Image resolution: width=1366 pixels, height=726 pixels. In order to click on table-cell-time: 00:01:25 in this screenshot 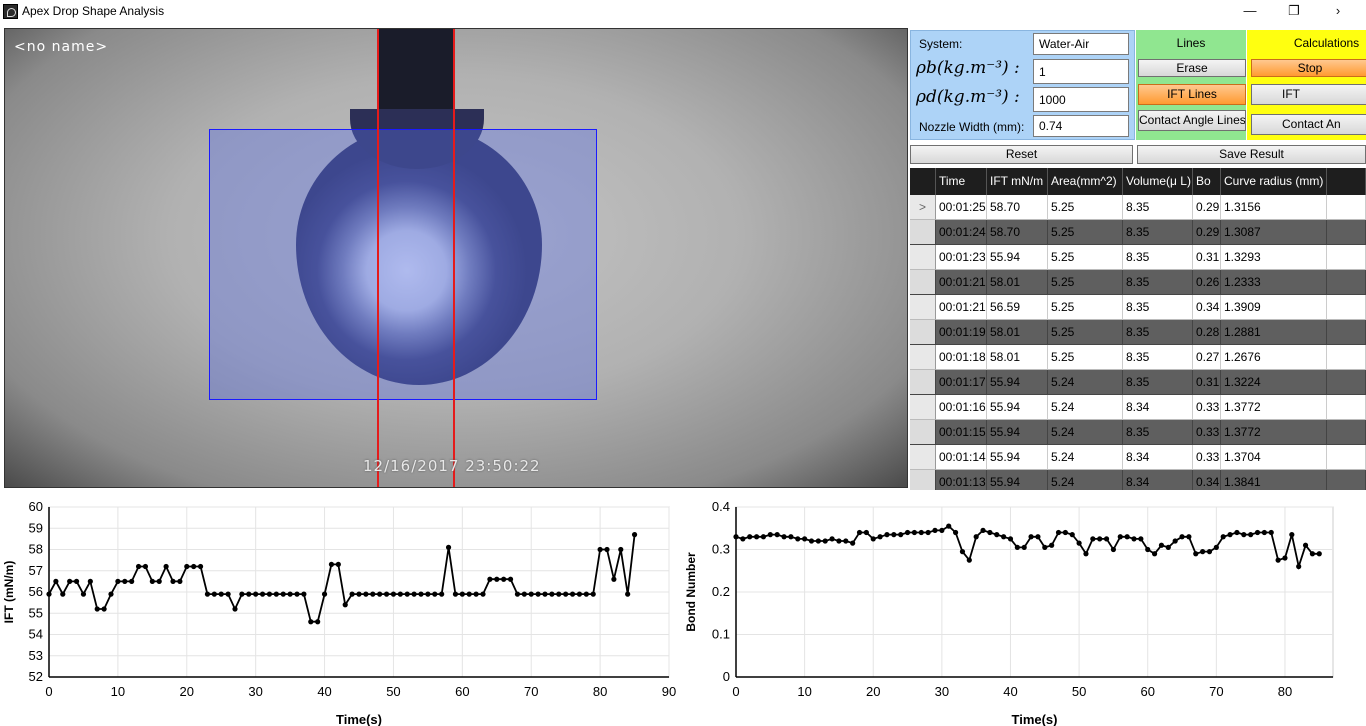, I will do `click(961, 207)`.